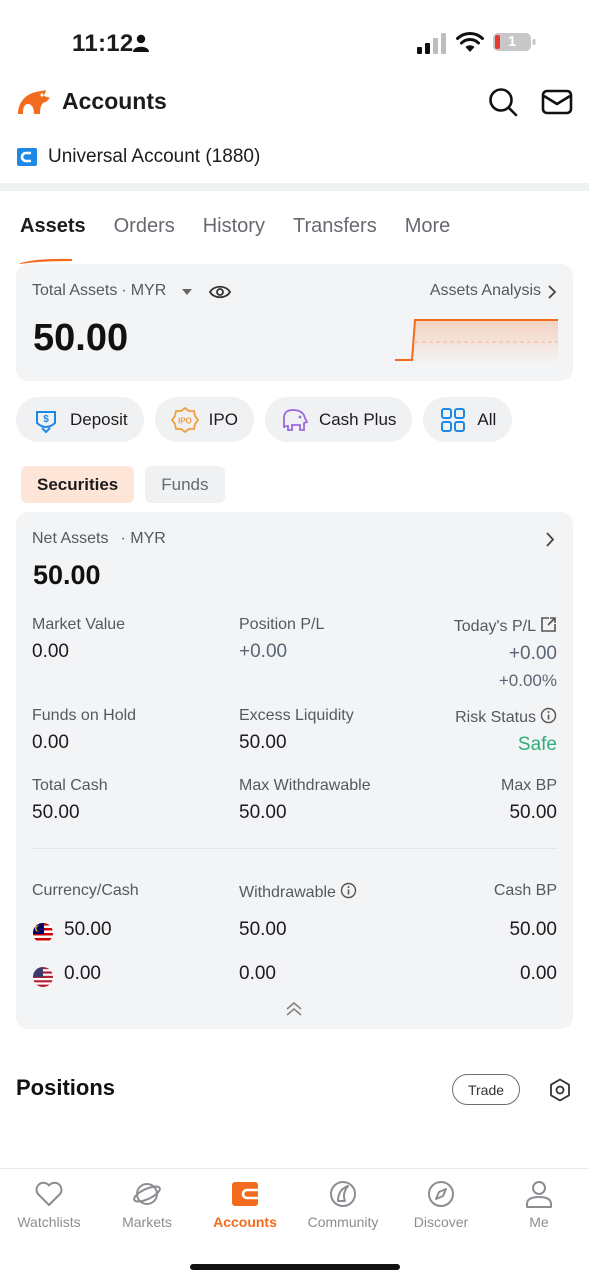 The width and height of the screenshot is (589, 1280). Describe the element at coordinates (257, 974) in the screenshot. I see `usd-withdrawable: 0.00` at that location.